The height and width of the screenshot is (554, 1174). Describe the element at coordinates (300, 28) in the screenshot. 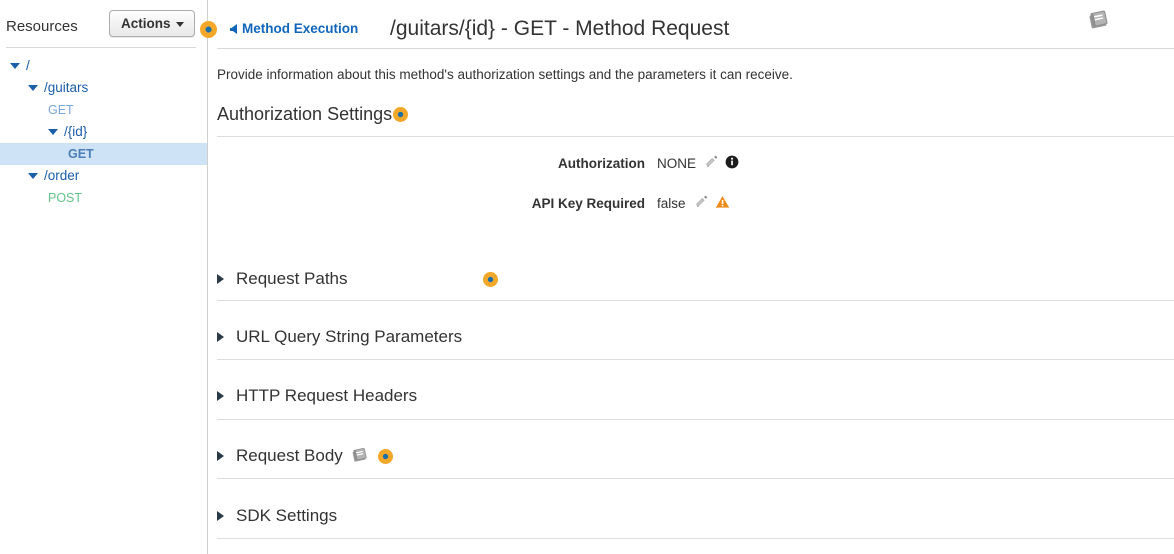

I see `back-link-label: Method Execution` at that location.